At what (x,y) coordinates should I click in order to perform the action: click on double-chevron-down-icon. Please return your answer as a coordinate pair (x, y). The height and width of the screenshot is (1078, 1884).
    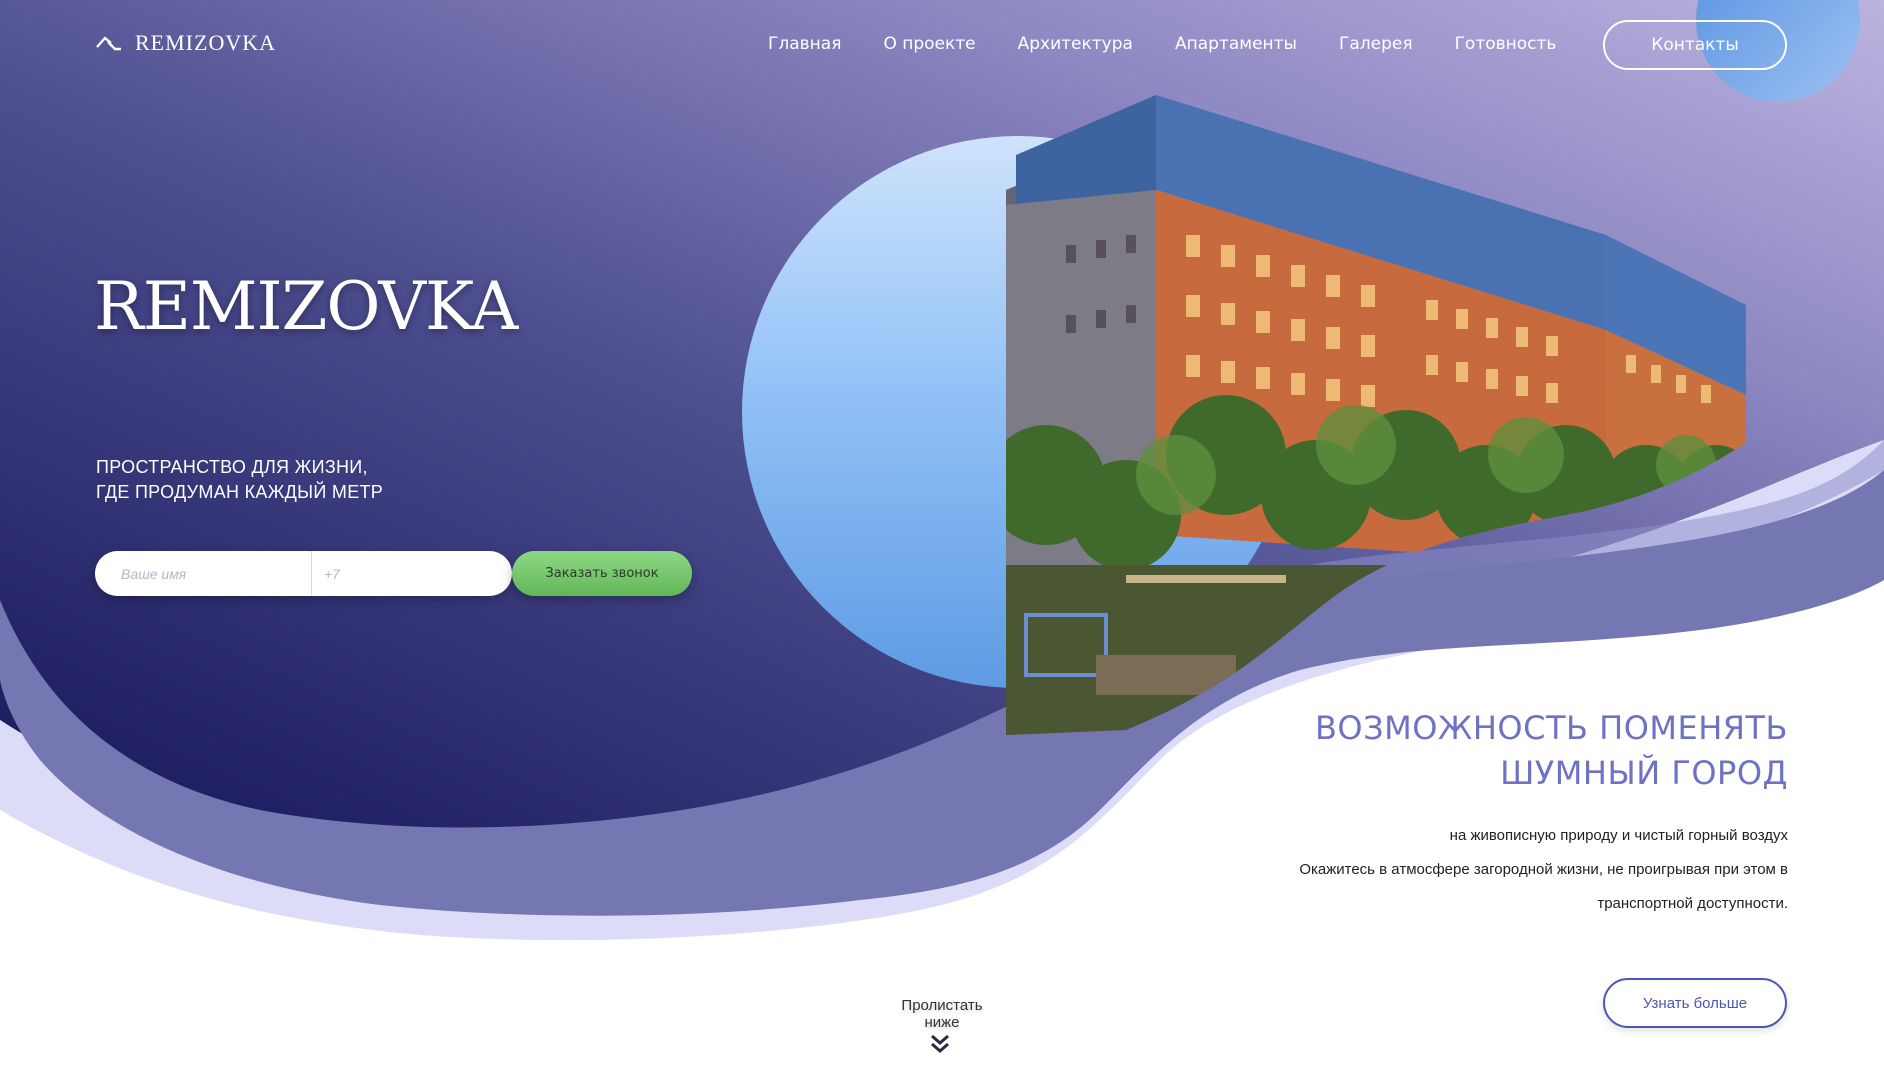
    Looking at the image, I should click on (940, 1044).